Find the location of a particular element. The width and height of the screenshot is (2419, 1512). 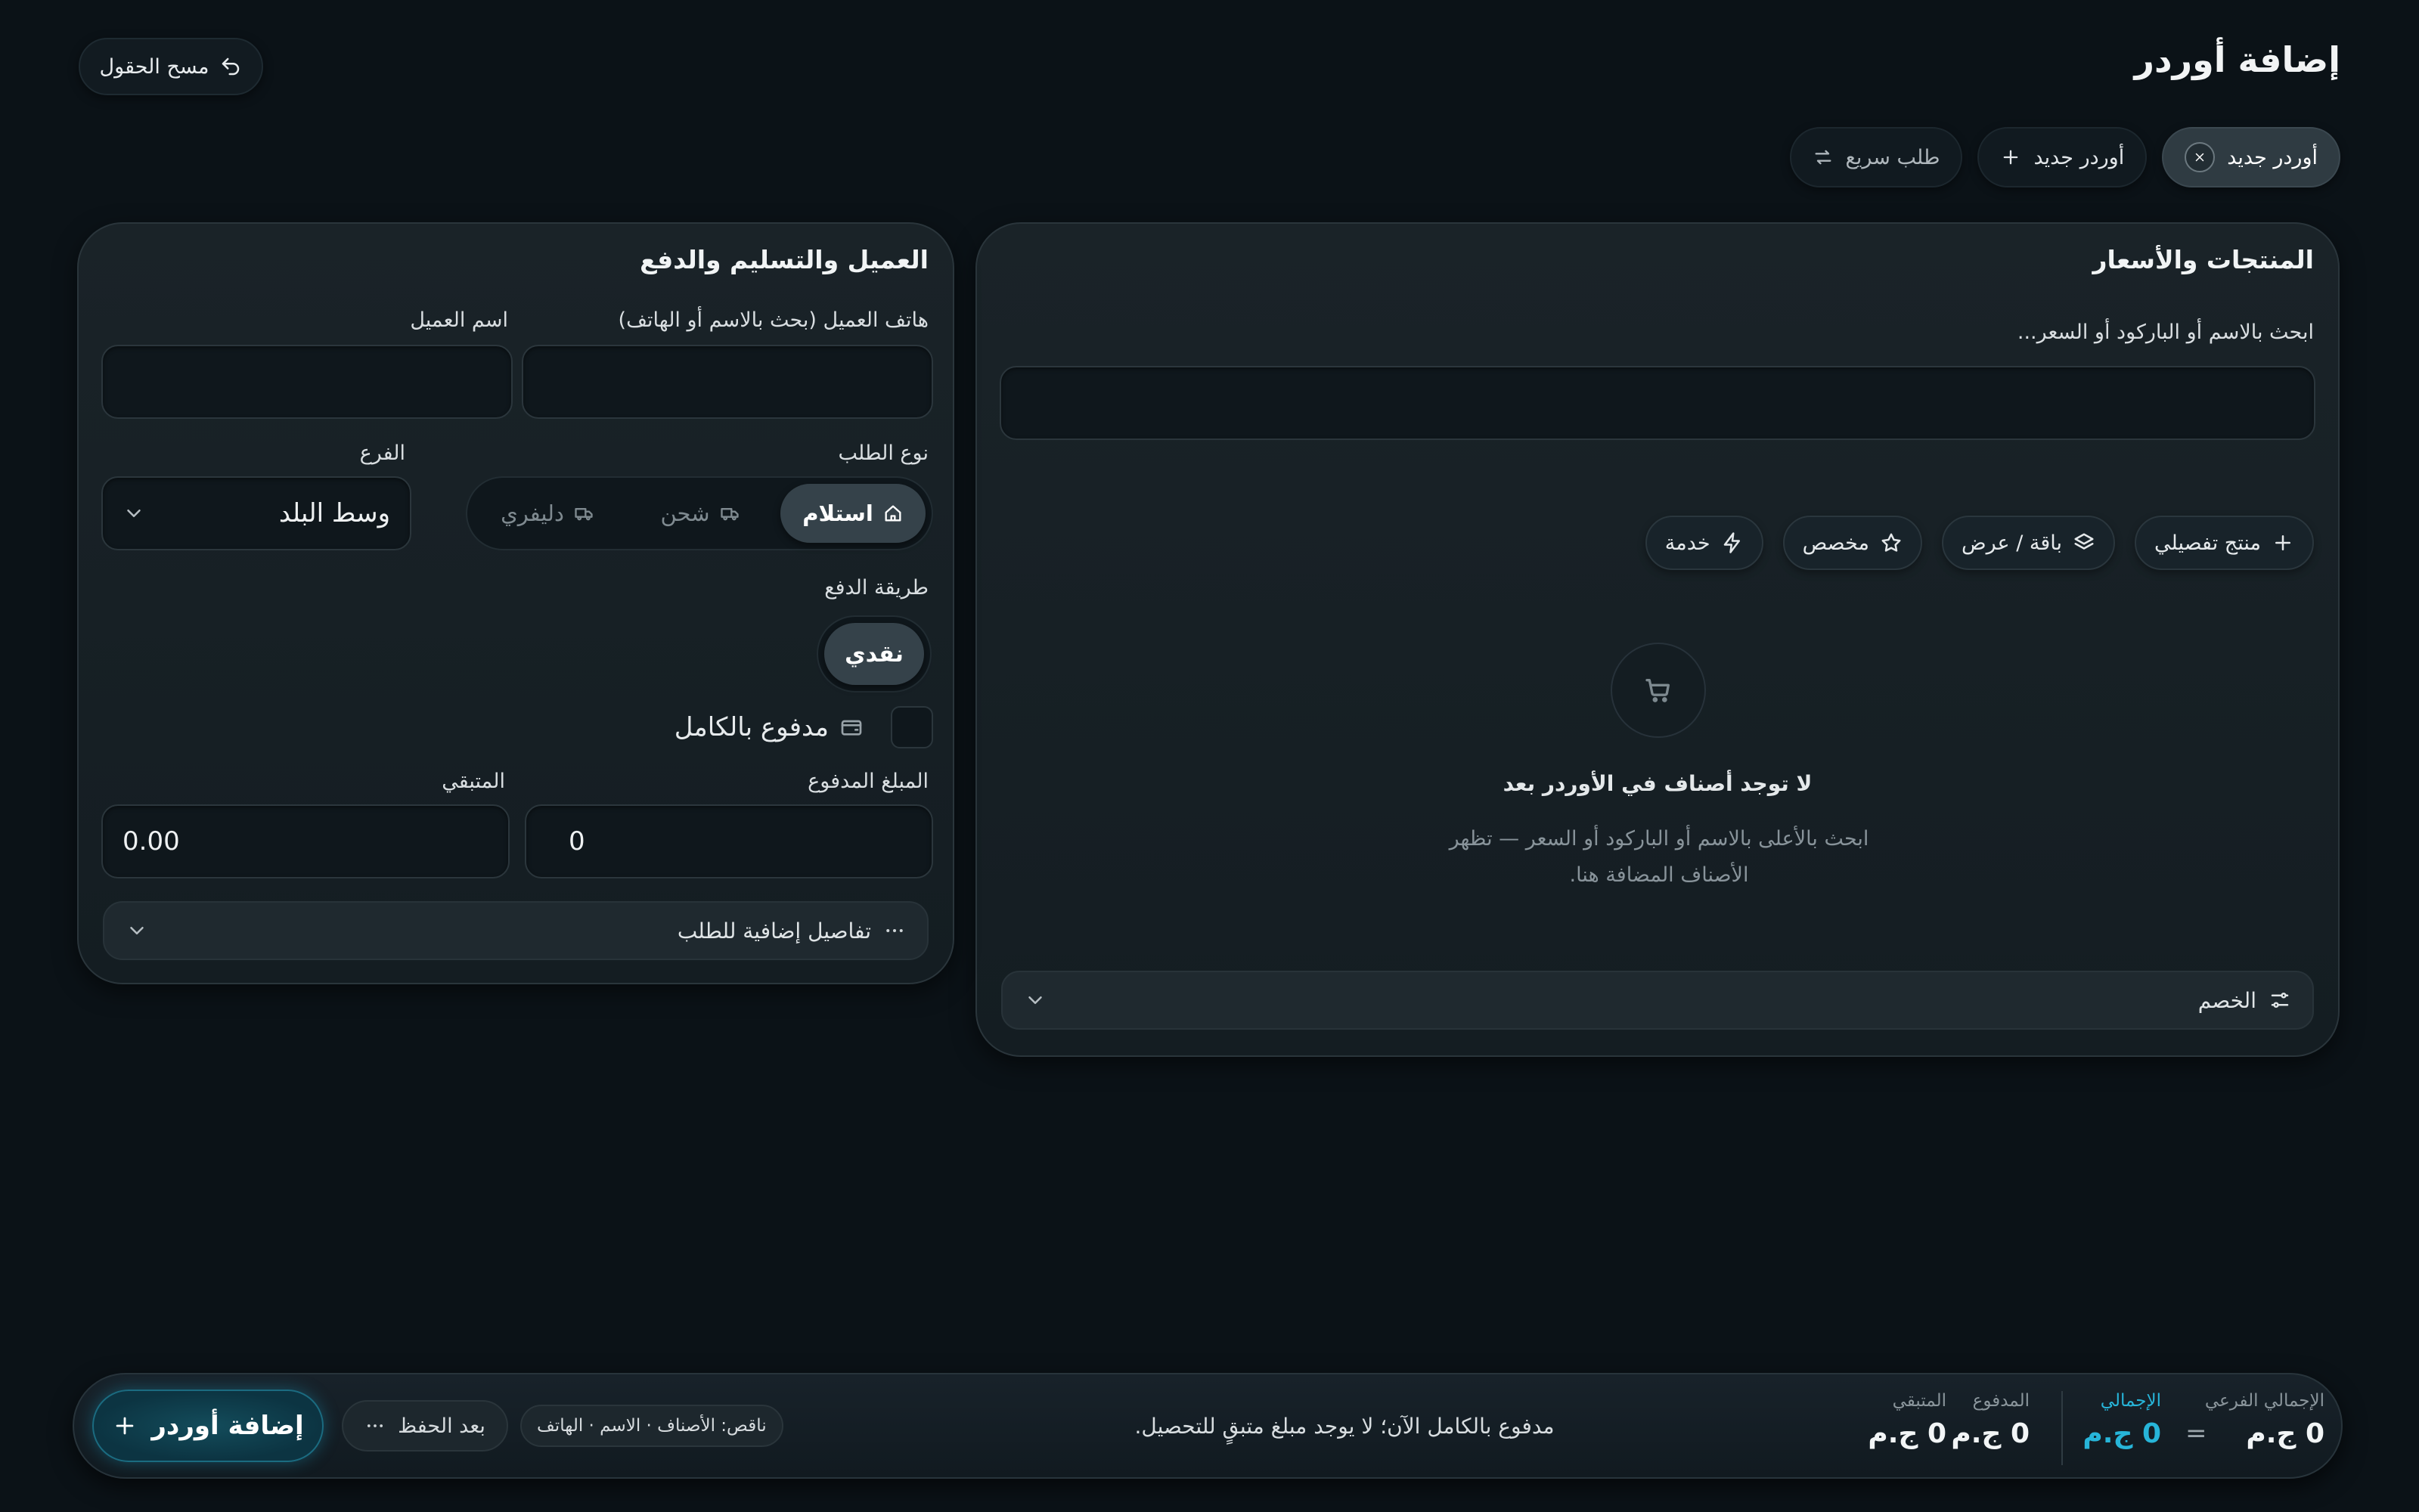

clear-fields-button: مسح الحقول is located at coordinates (171, 66).